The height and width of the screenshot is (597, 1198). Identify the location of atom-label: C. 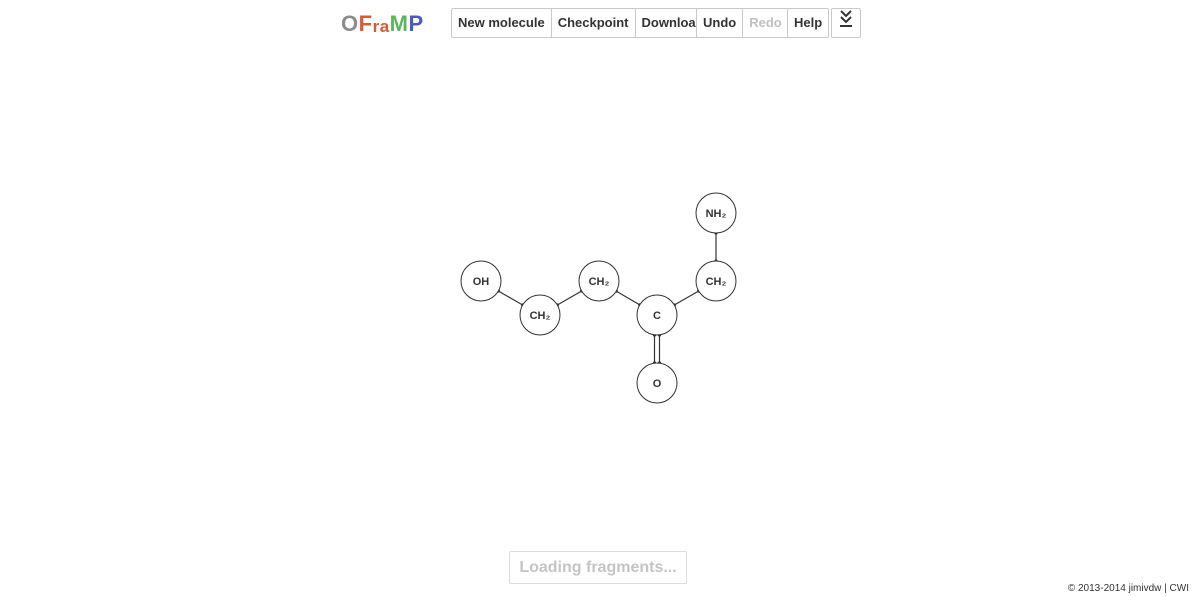
(657, 316).